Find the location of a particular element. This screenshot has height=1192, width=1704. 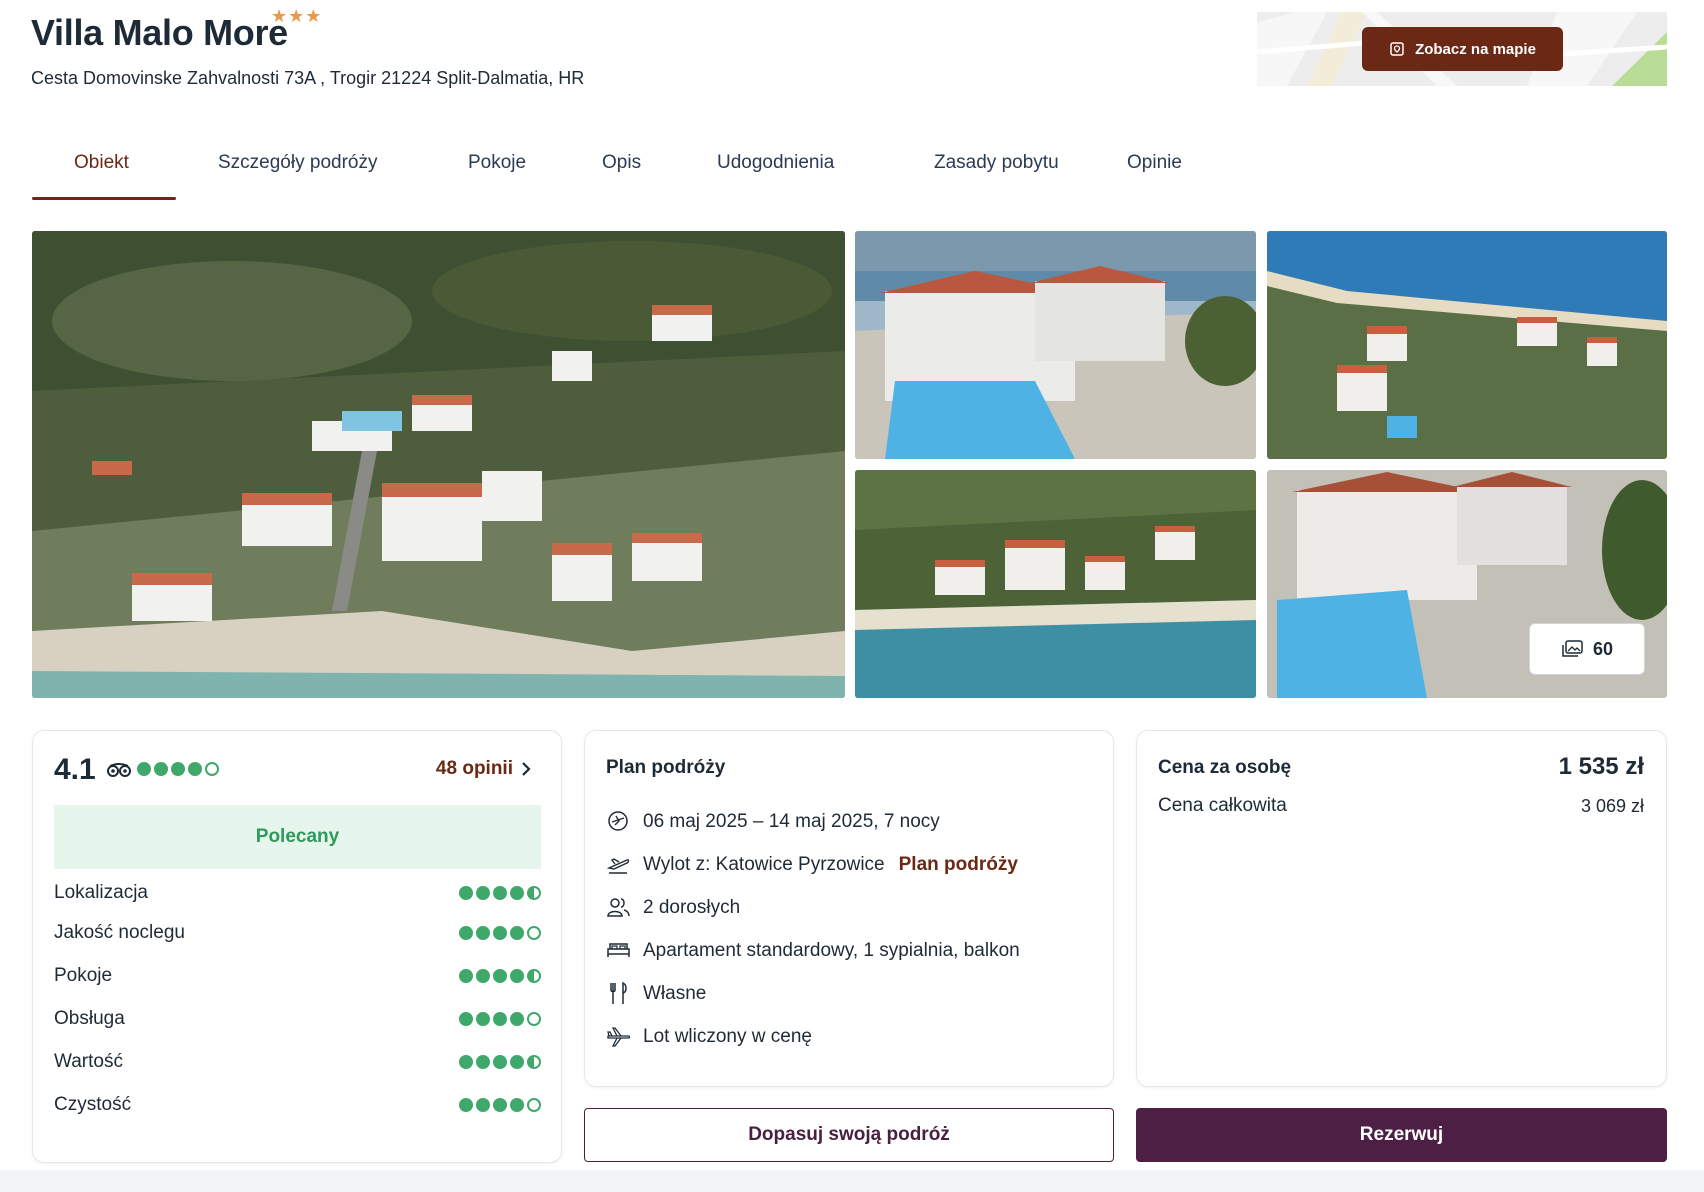

page-bottom-strip is located at coordinates (852, 1181).